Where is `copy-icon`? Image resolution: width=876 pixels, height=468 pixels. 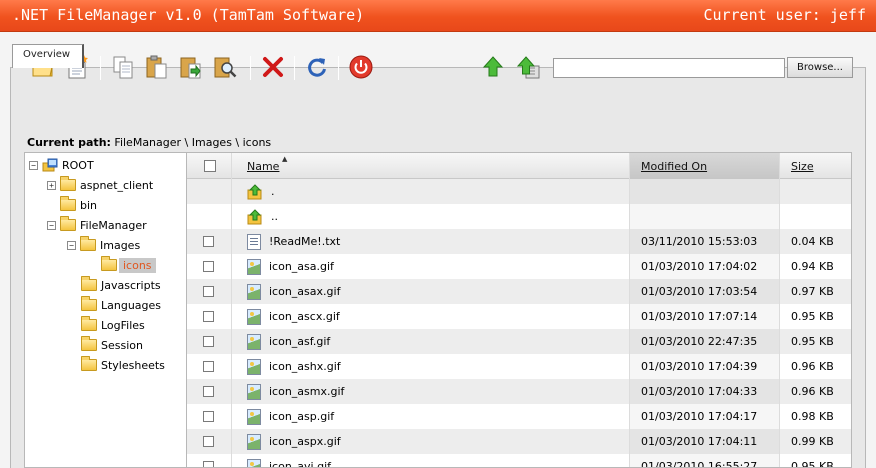 copy-icon is located at coordinates (123, 67).